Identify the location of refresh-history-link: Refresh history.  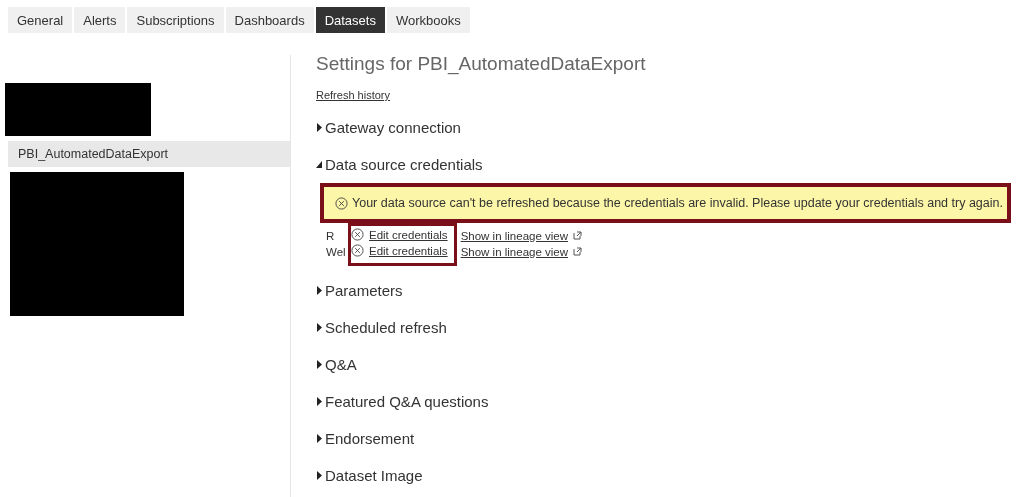
(353, 95).